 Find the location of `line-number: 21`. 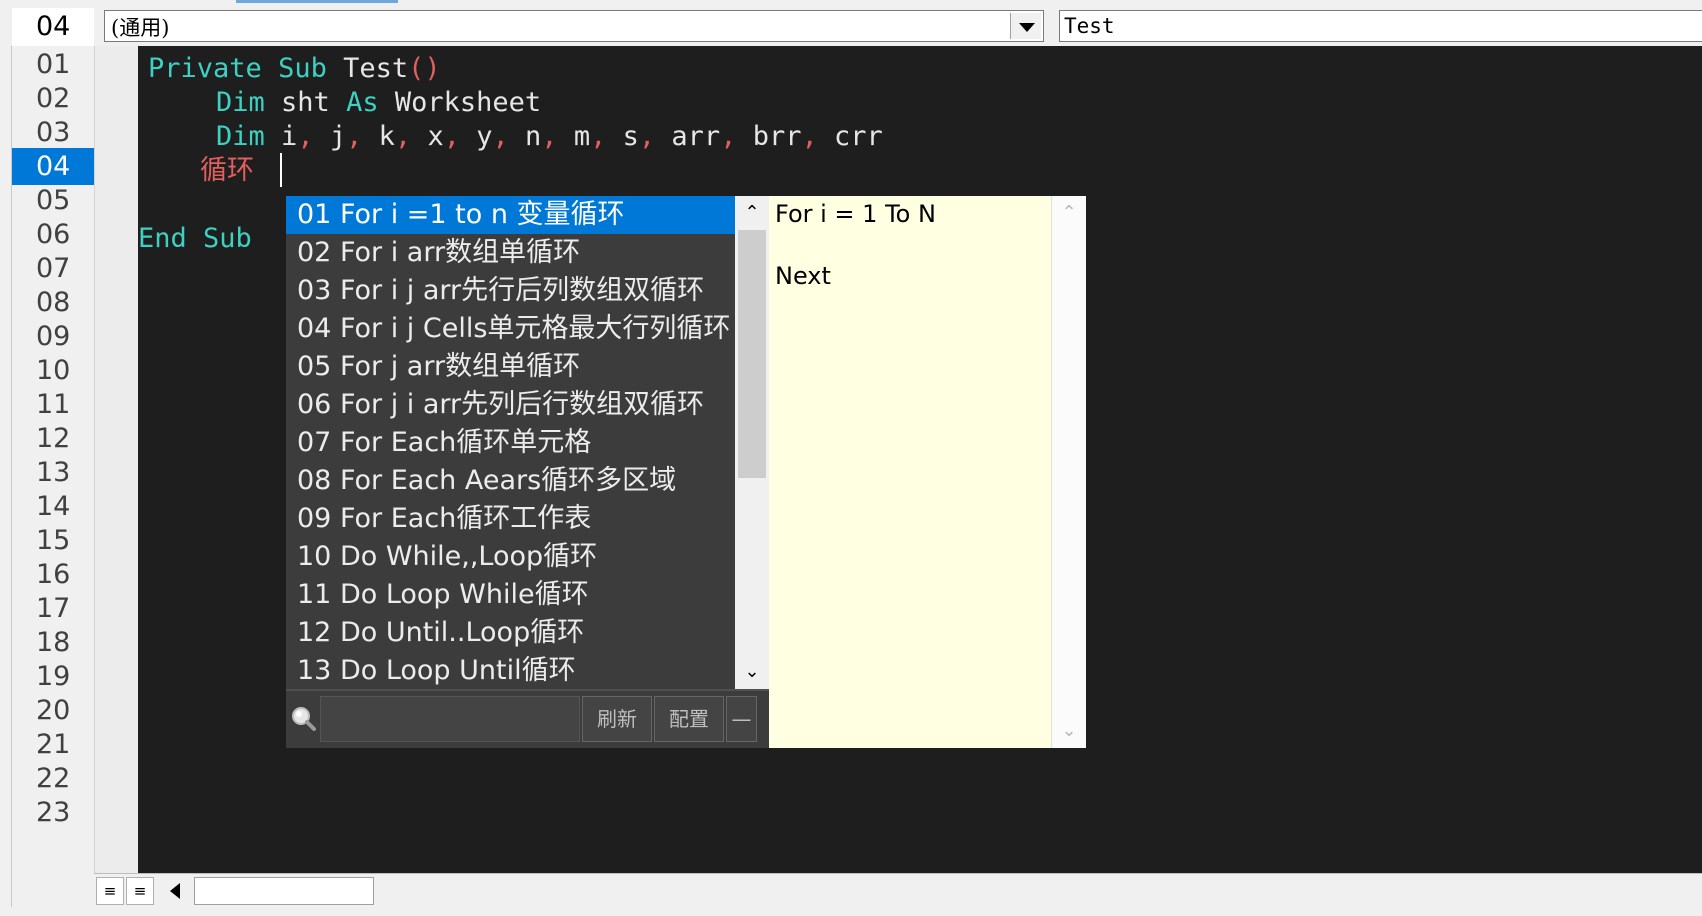

line-number: 21 is located at coordinates (53, 744).